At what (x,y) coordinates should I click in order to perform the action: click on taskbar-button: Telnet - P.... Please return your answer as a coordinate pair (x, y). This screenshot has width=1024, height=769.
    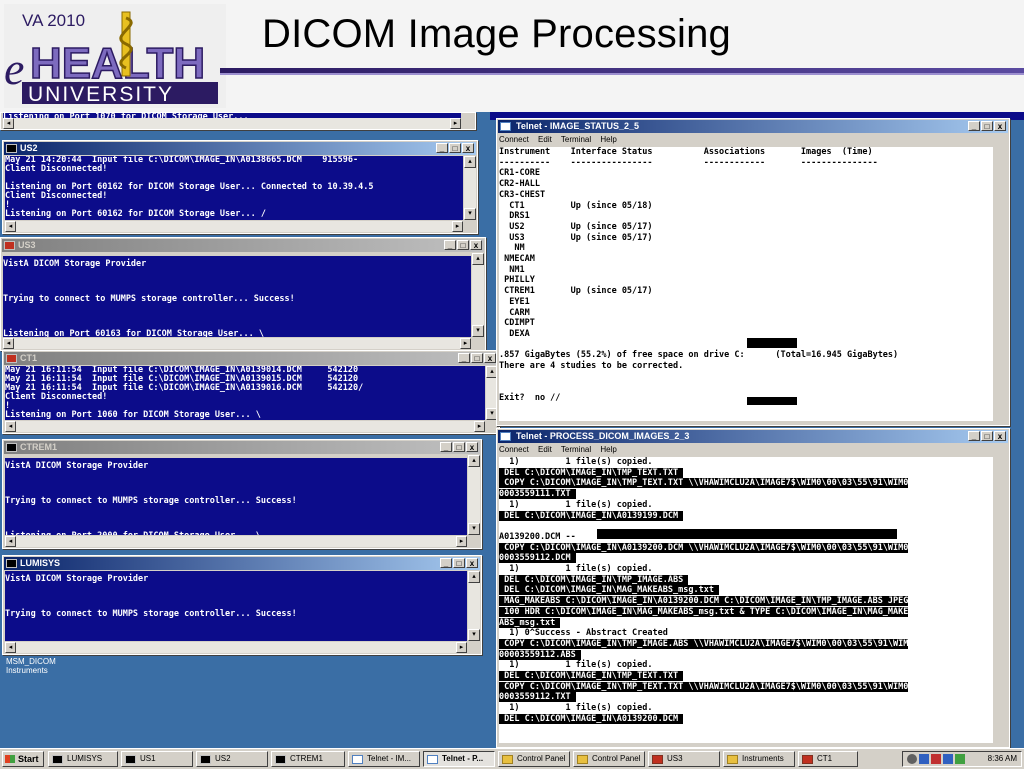
    Looking at the image, I should click on (459, 759).